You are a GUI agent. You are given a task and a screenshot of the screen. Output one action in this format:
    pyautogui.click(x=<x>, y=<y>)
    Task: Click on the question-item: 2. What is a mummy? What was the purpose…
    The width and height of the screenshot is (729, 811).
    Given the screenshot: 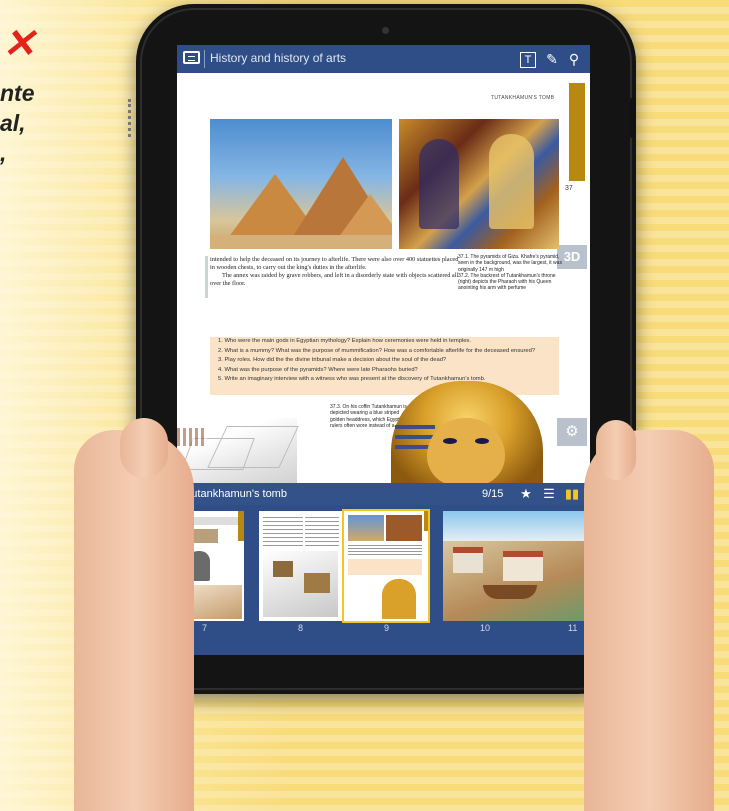 What is the action you would take?
    pyautogui.click(x=377, y=350)
    